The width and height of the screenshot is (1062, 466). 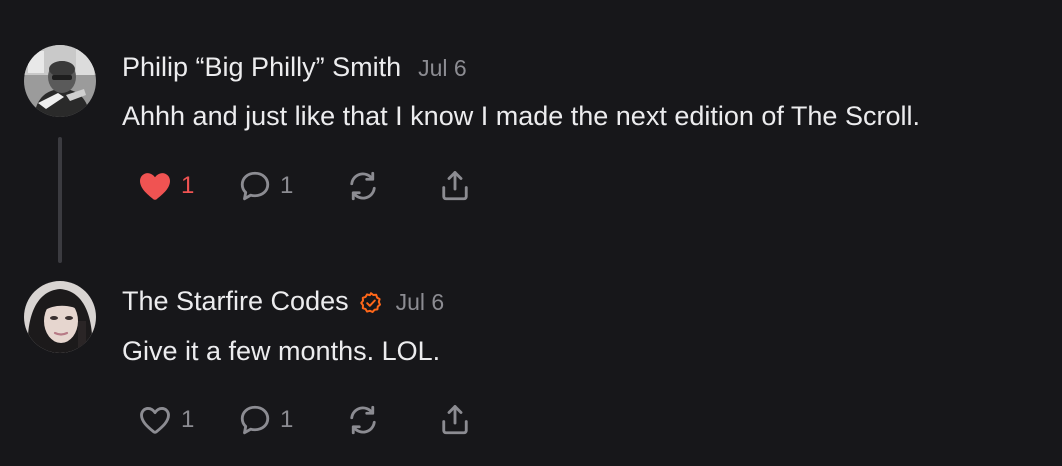 I want to click on comment-header: The Starfire Codes Jul 6, so click(x=283, y=301).